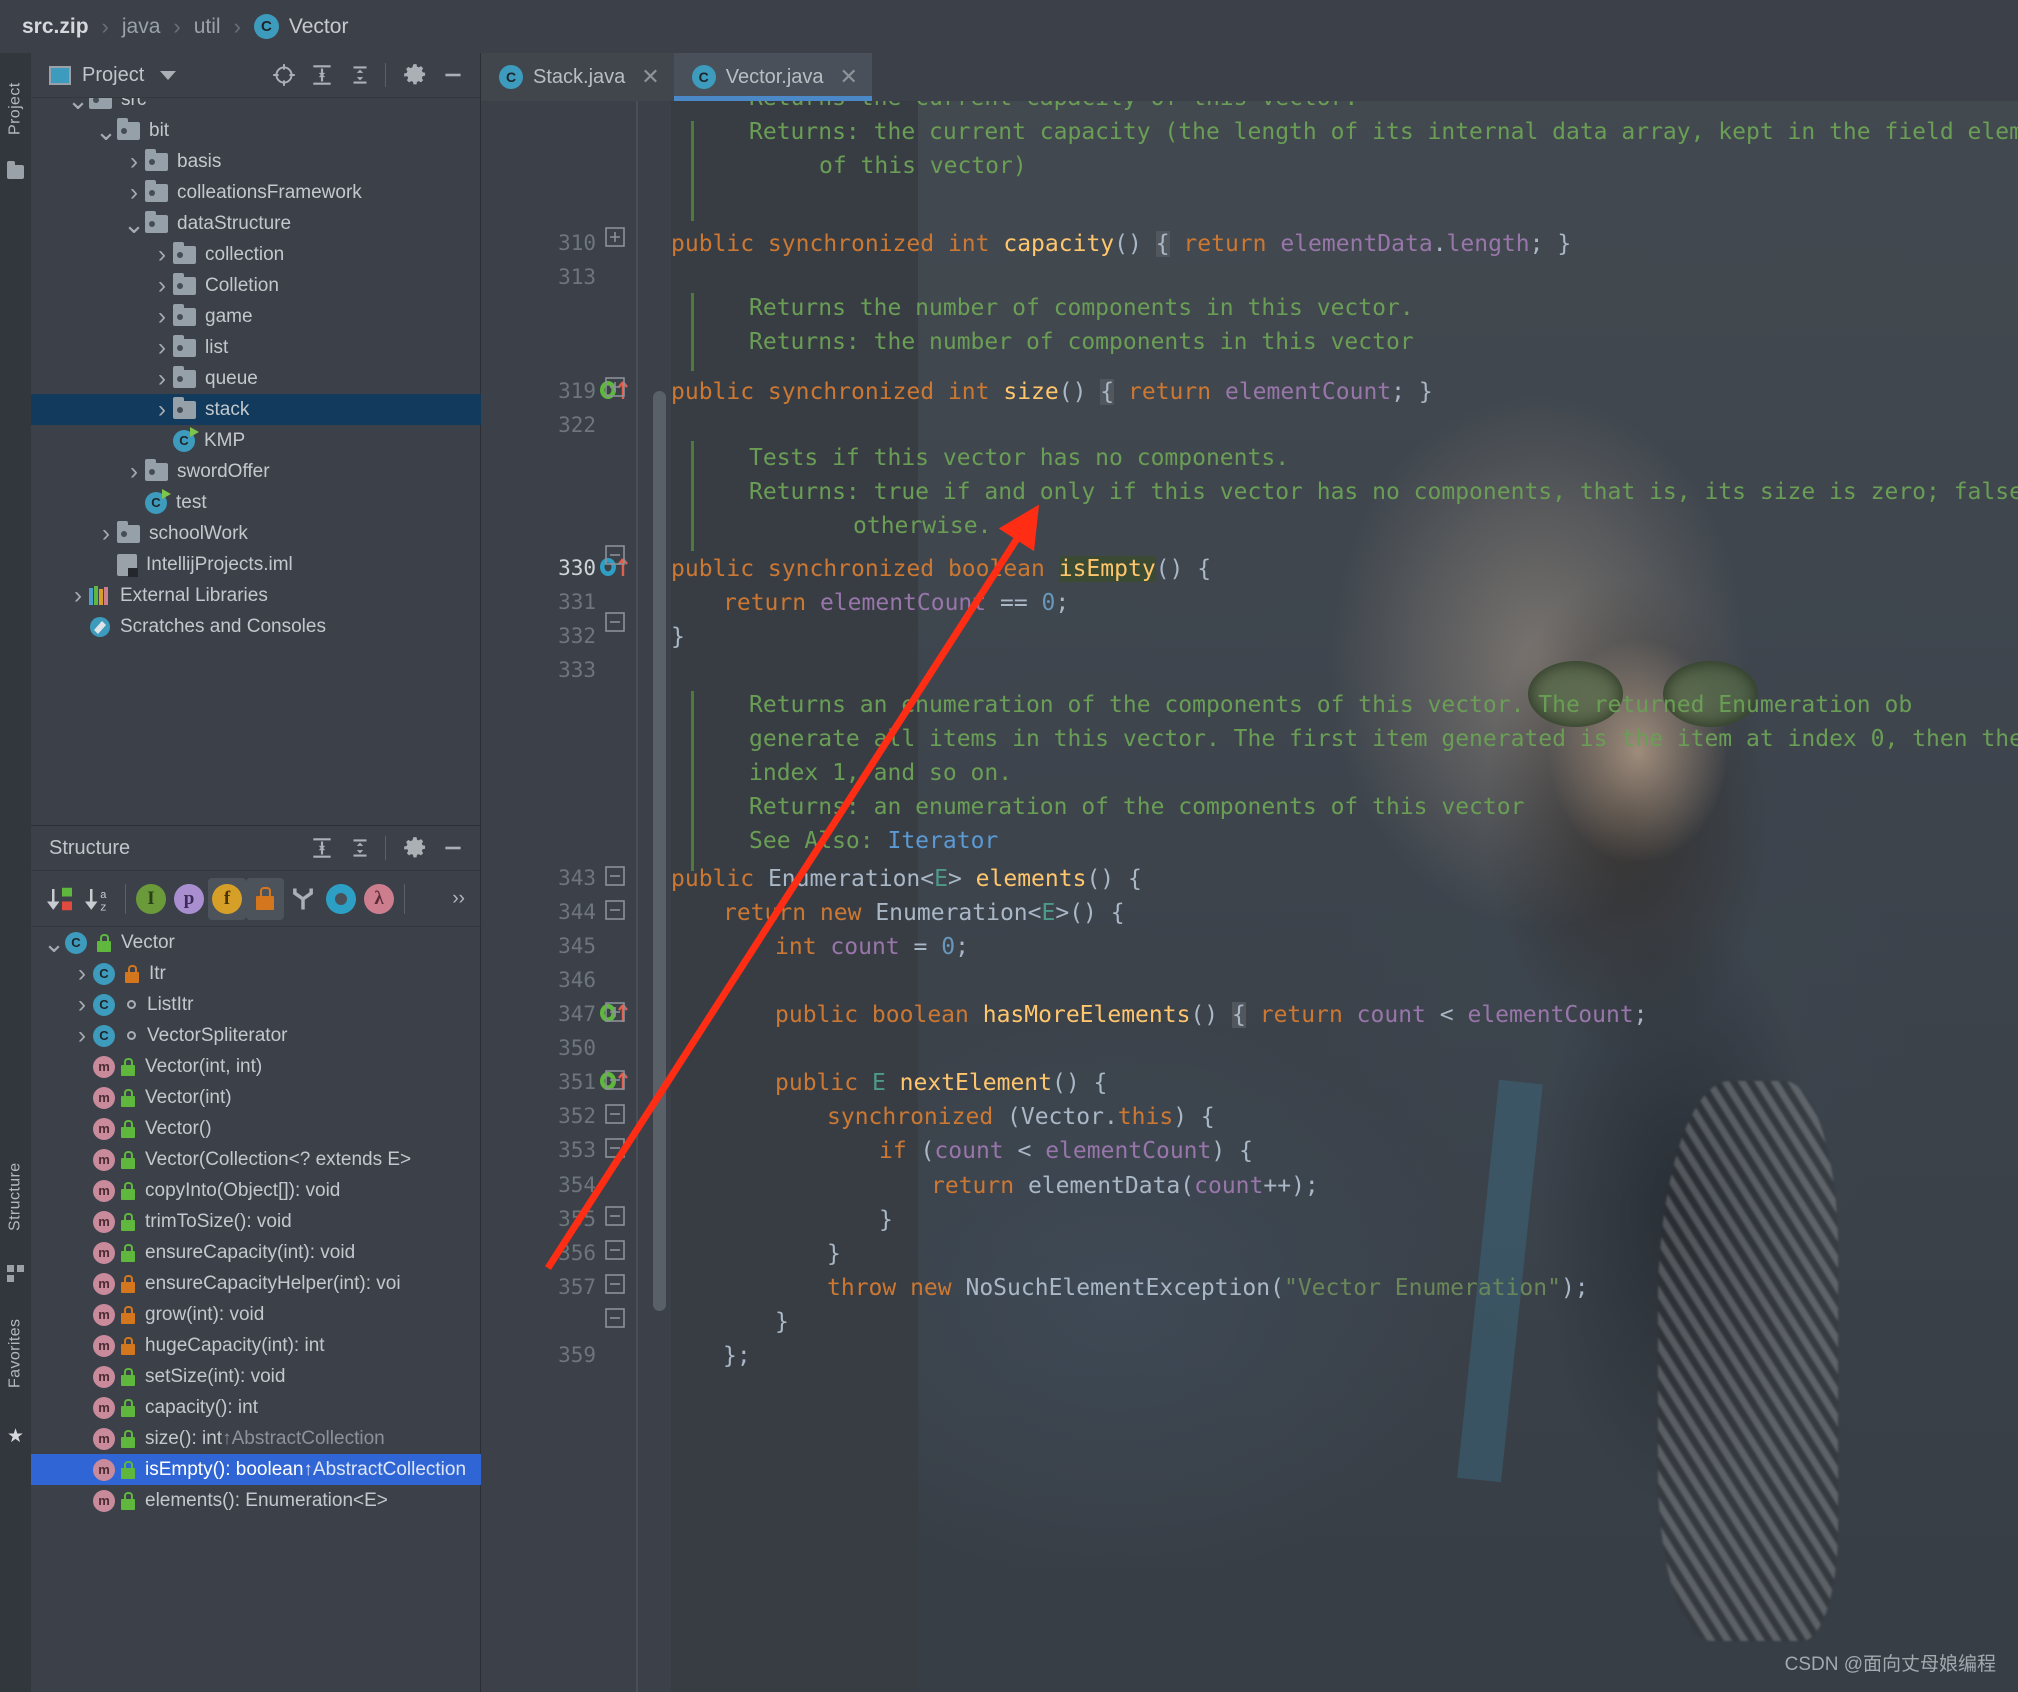 The image size is (2018, 1692). Describe the element at coordinates (256, 1221) in the screenshot. I see `structure-tree-item: m trimToSize(): void` at that location.